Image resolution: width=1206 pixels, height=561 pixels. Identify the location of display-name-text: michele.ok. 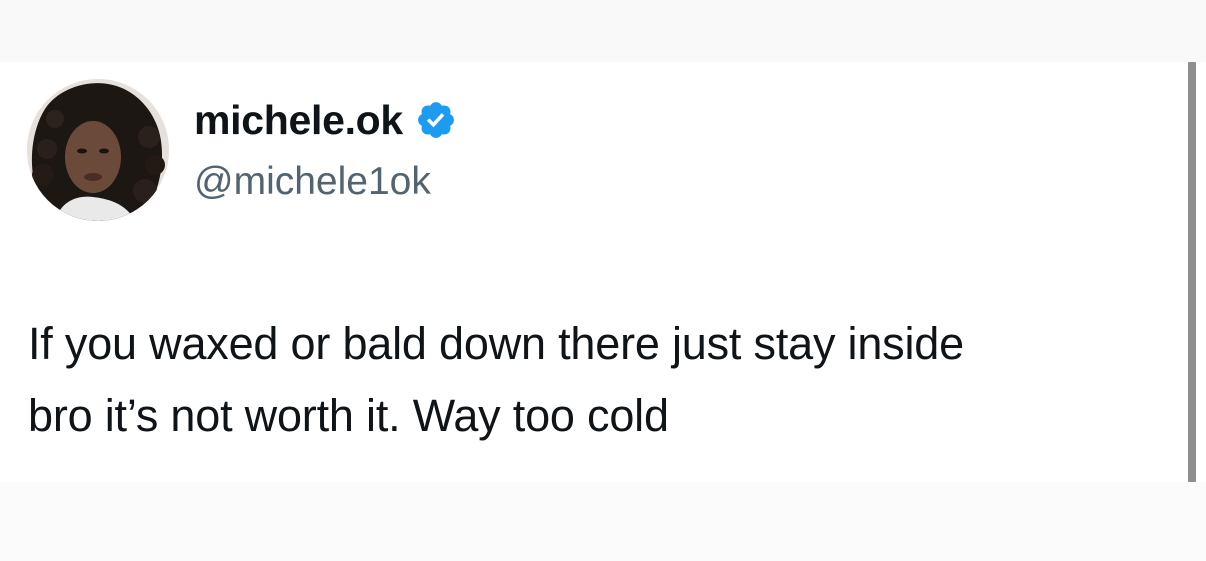
(298, 120).